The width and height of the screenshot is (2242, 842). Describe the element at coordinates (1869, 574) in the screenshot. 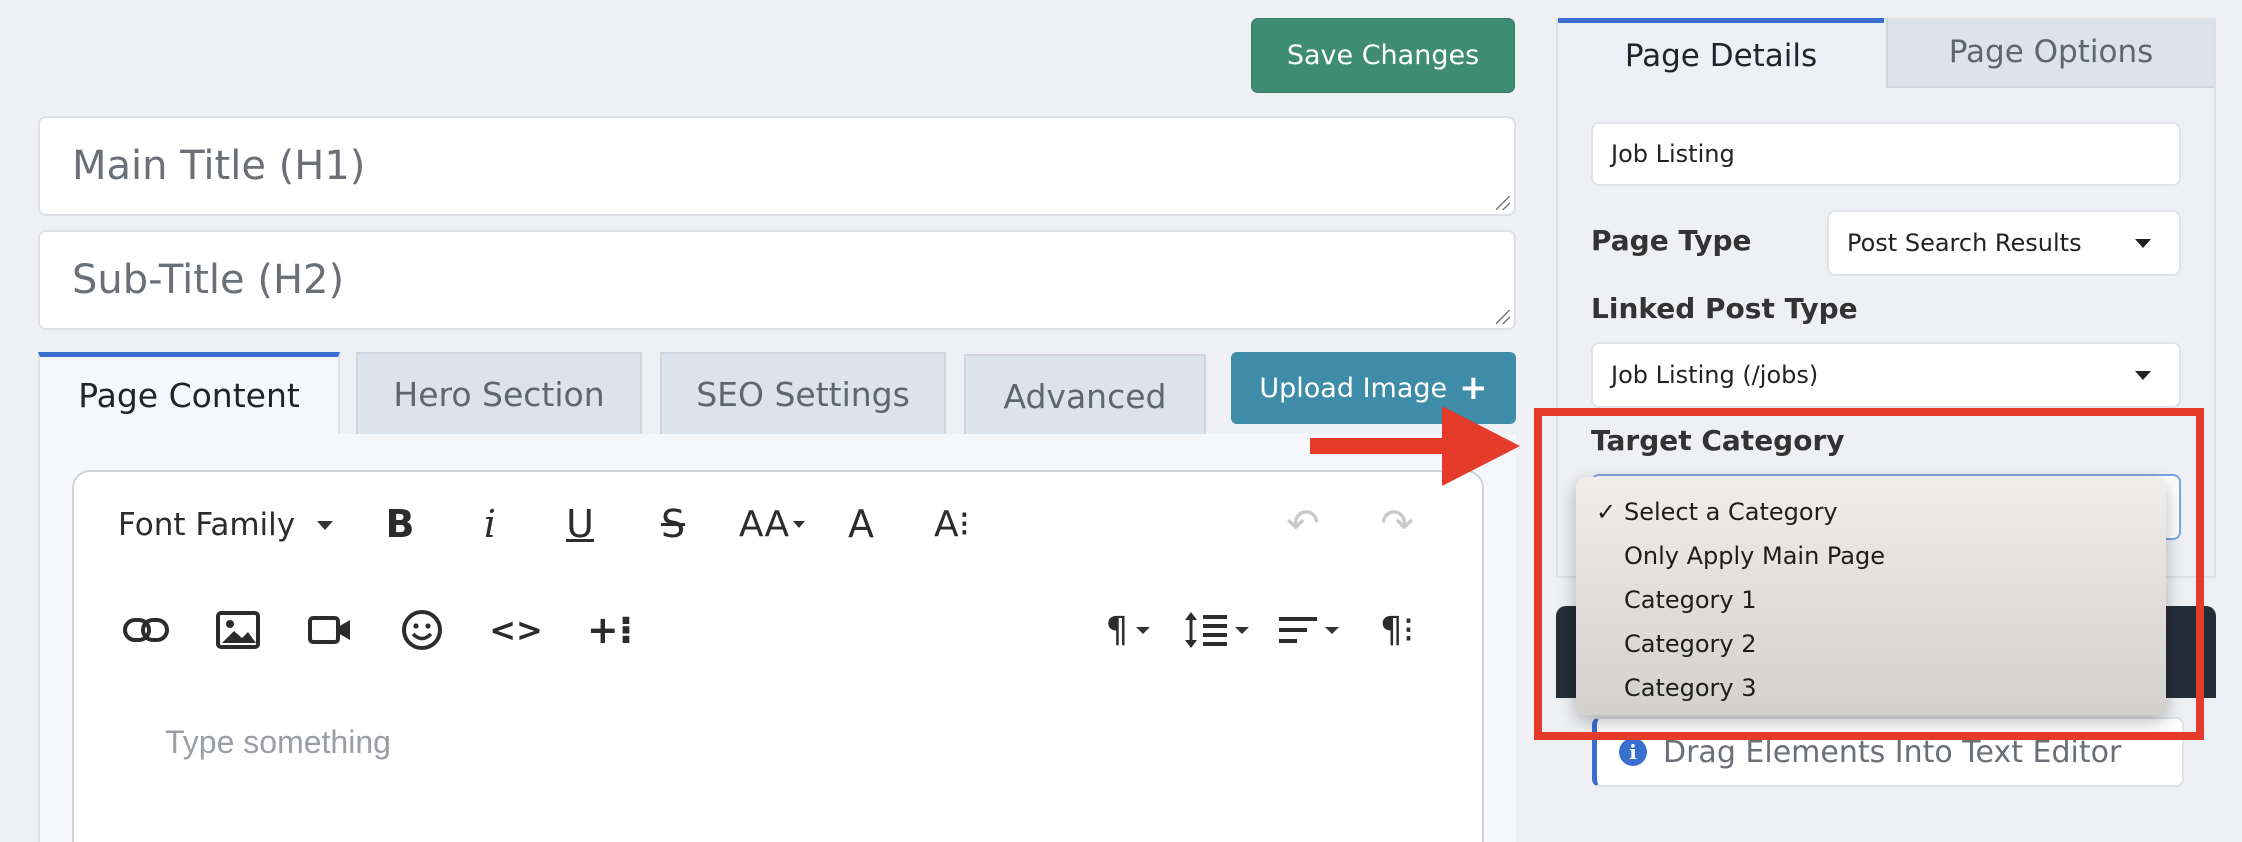

I see `annotation-highlight-box` at that location.